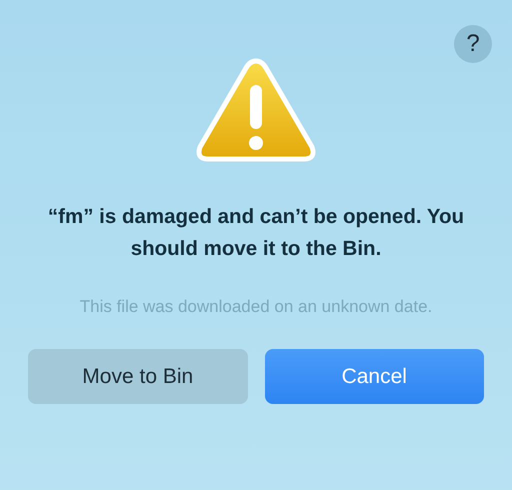 This screenshot has height=490, width=512. What do you see at coordinates (473, 44) in the screenshot?
I see `help-button: ?` at bounding box center [473, 44].